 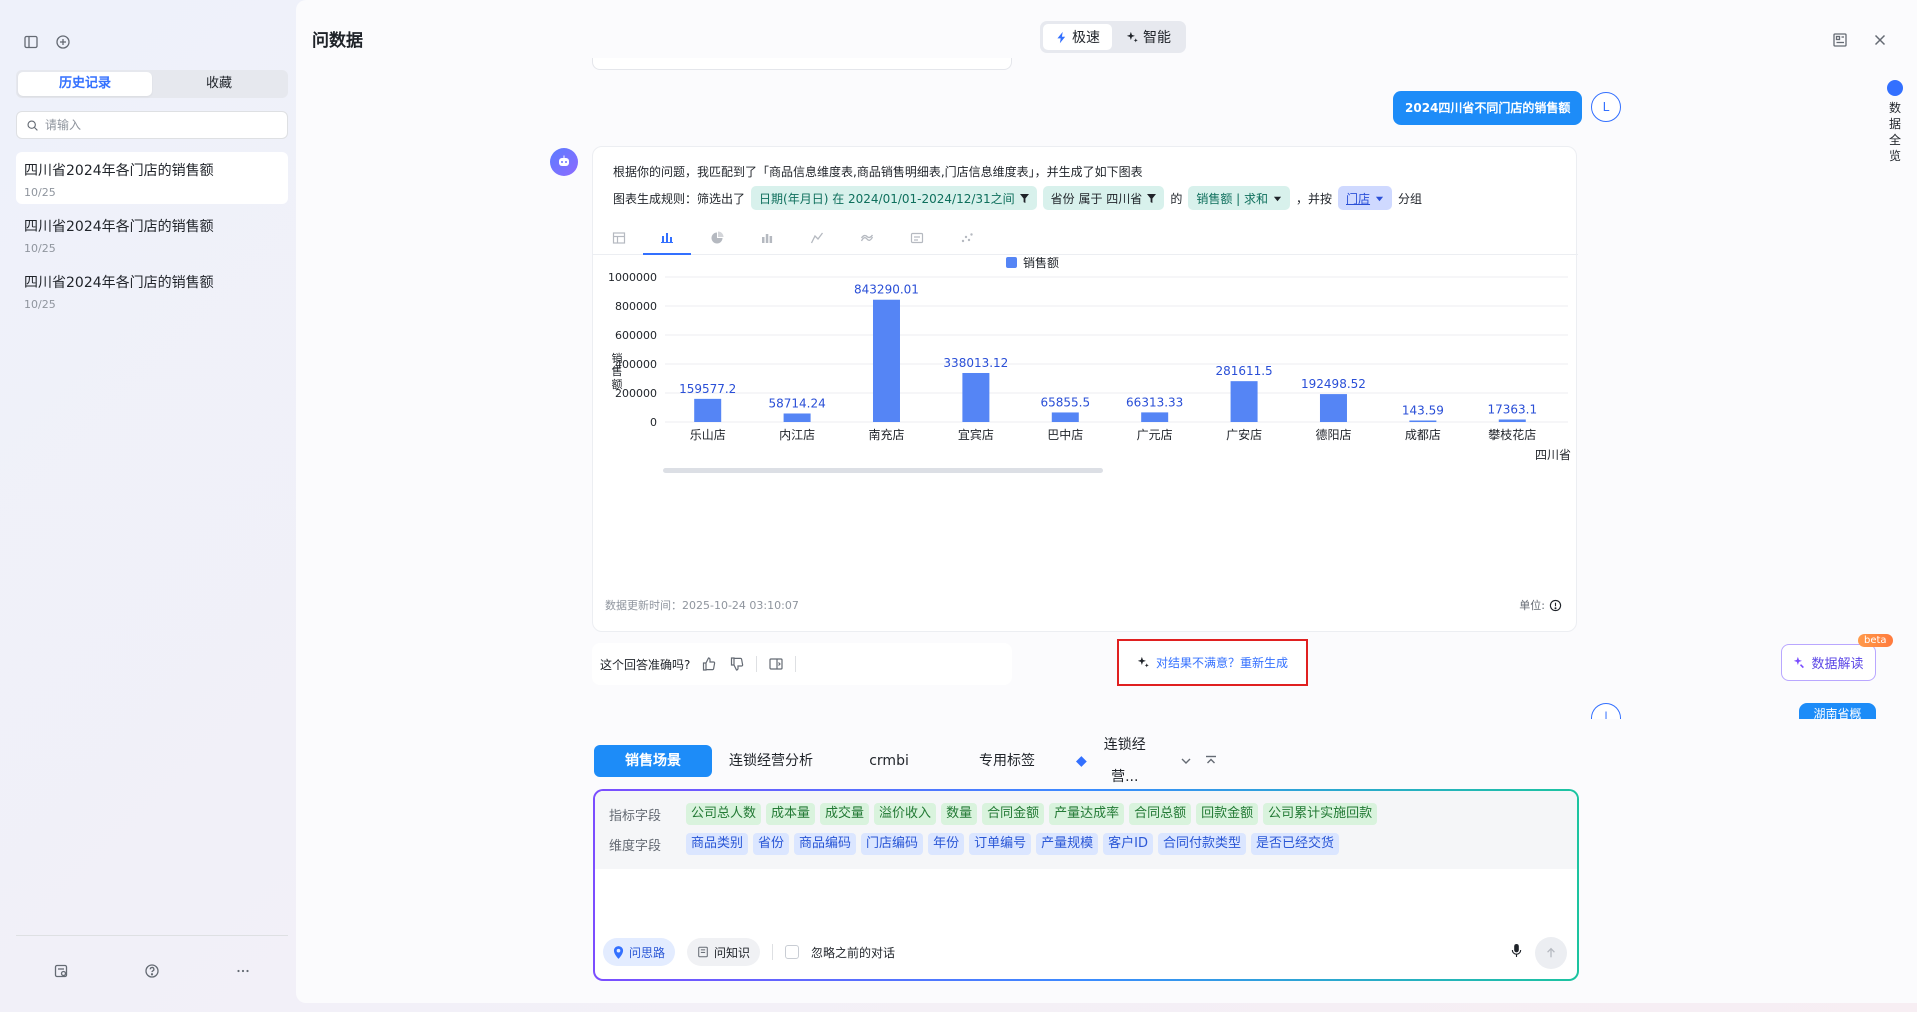 I want to click on rule-group-prefix: ，并按, so click(x=1314, y=198).